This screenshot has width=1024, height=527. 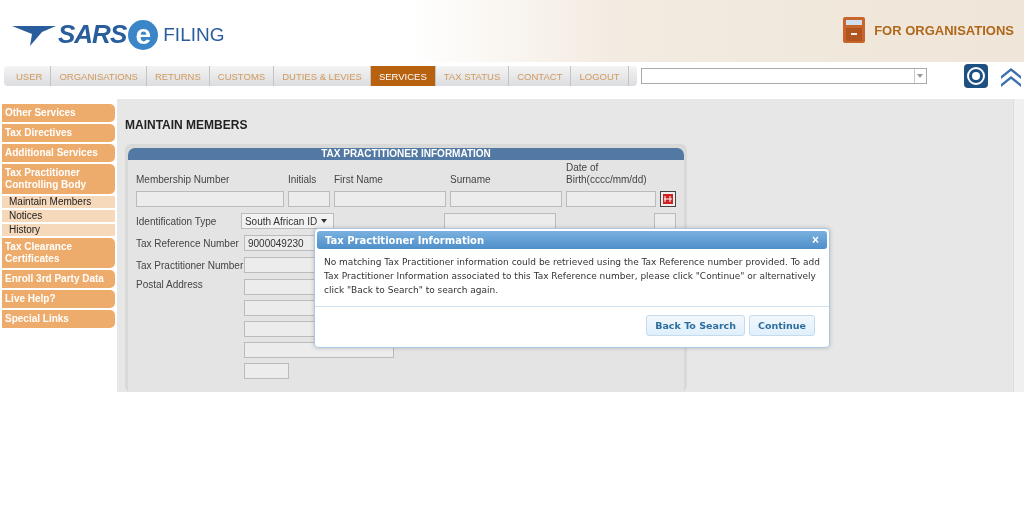 What do you see at coordinates (143, 34) in the screenshot?
I see `logo-e-letter: e` at bounding box center [143, 34].